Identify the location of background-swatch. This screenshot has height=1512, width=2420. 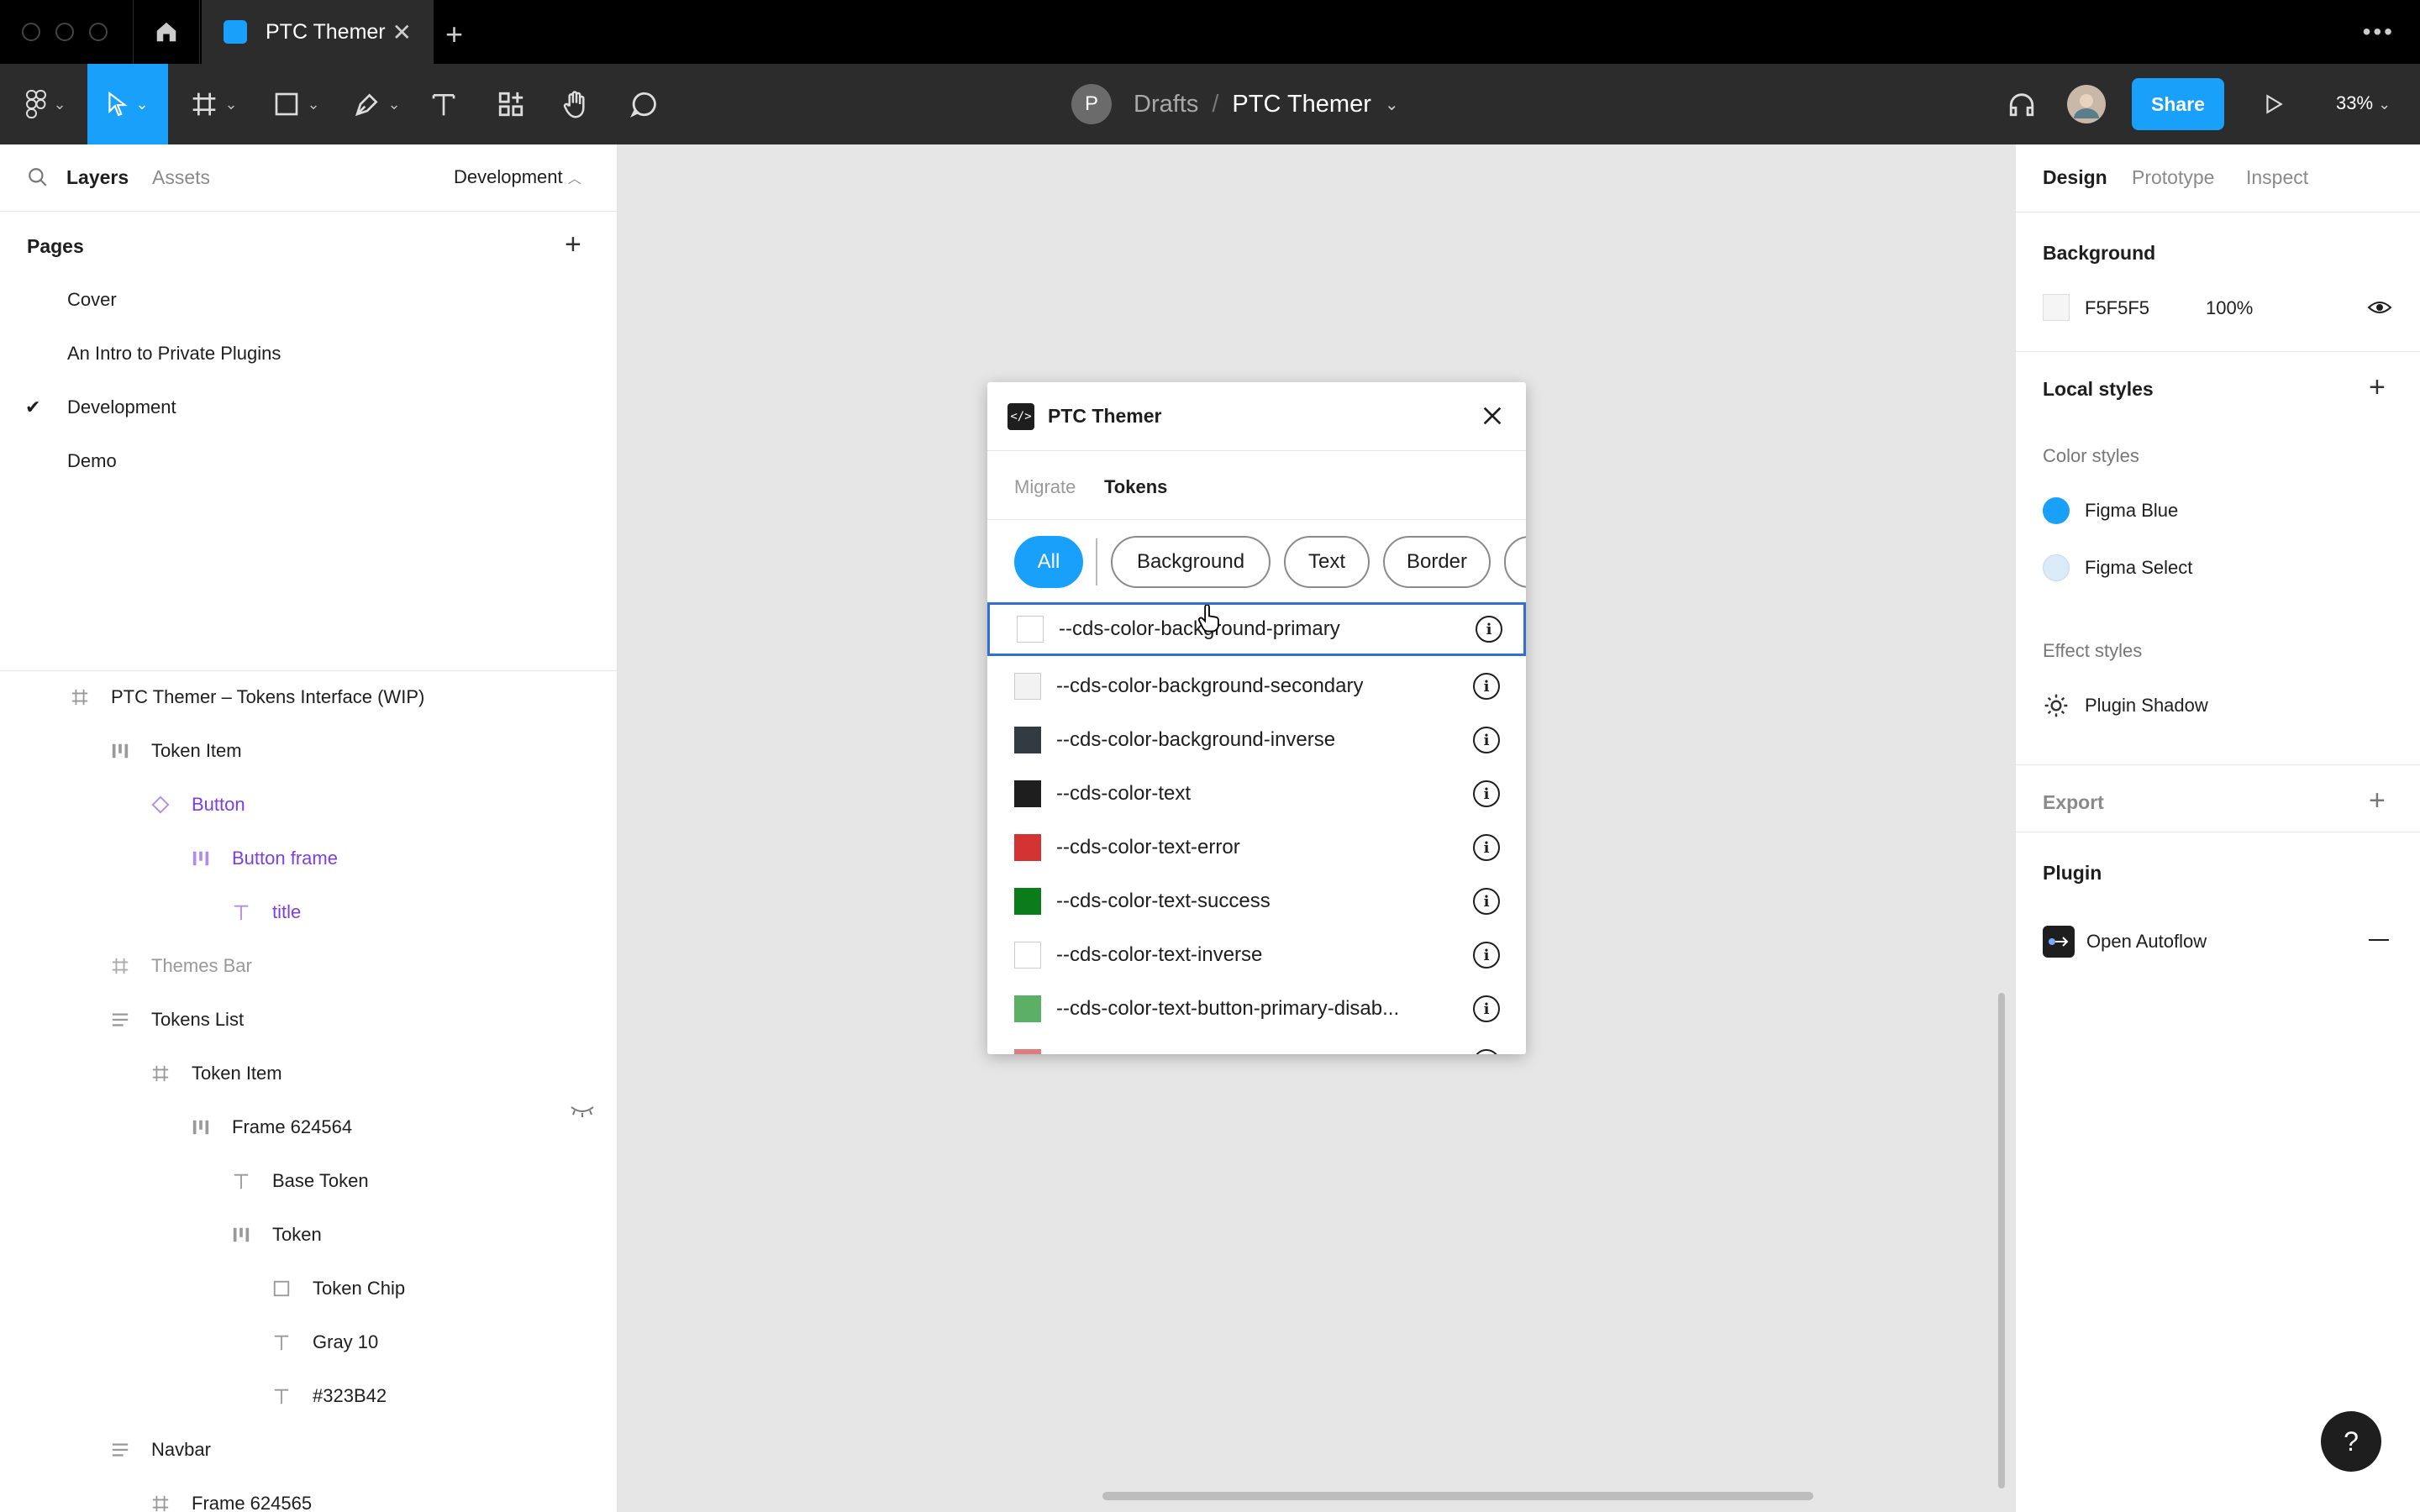
(2056, 307).